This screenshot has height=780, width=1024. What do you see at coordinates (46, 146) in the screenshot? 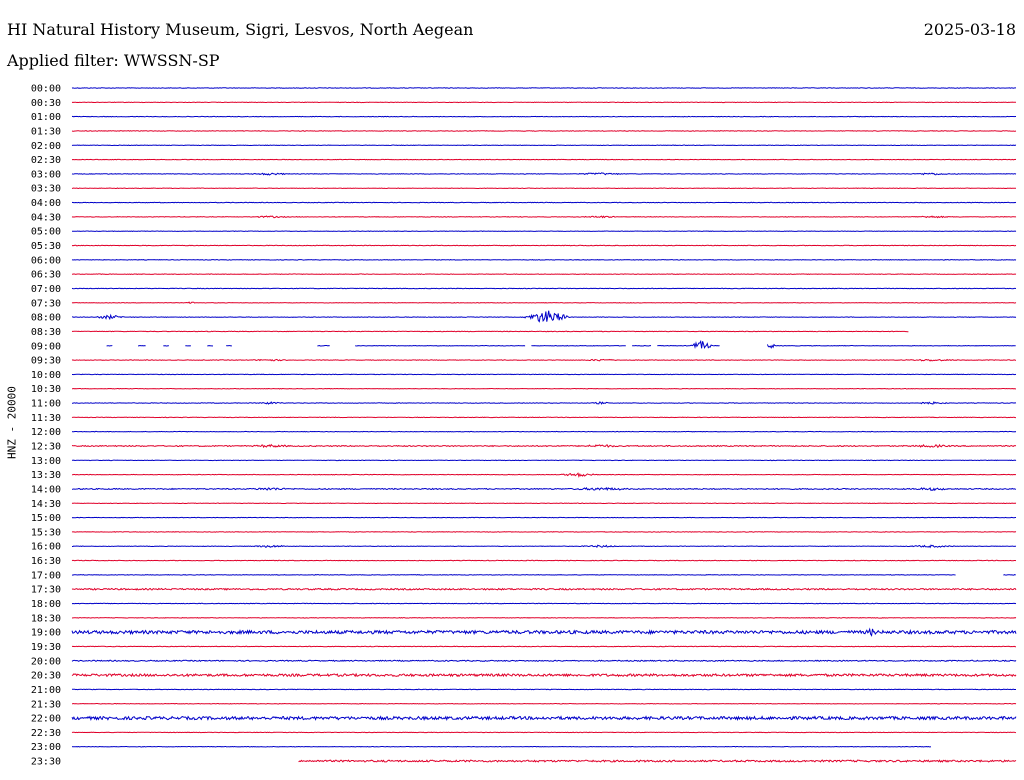
I see `row-time-label: 02:00` at bounding box center [46, 146].